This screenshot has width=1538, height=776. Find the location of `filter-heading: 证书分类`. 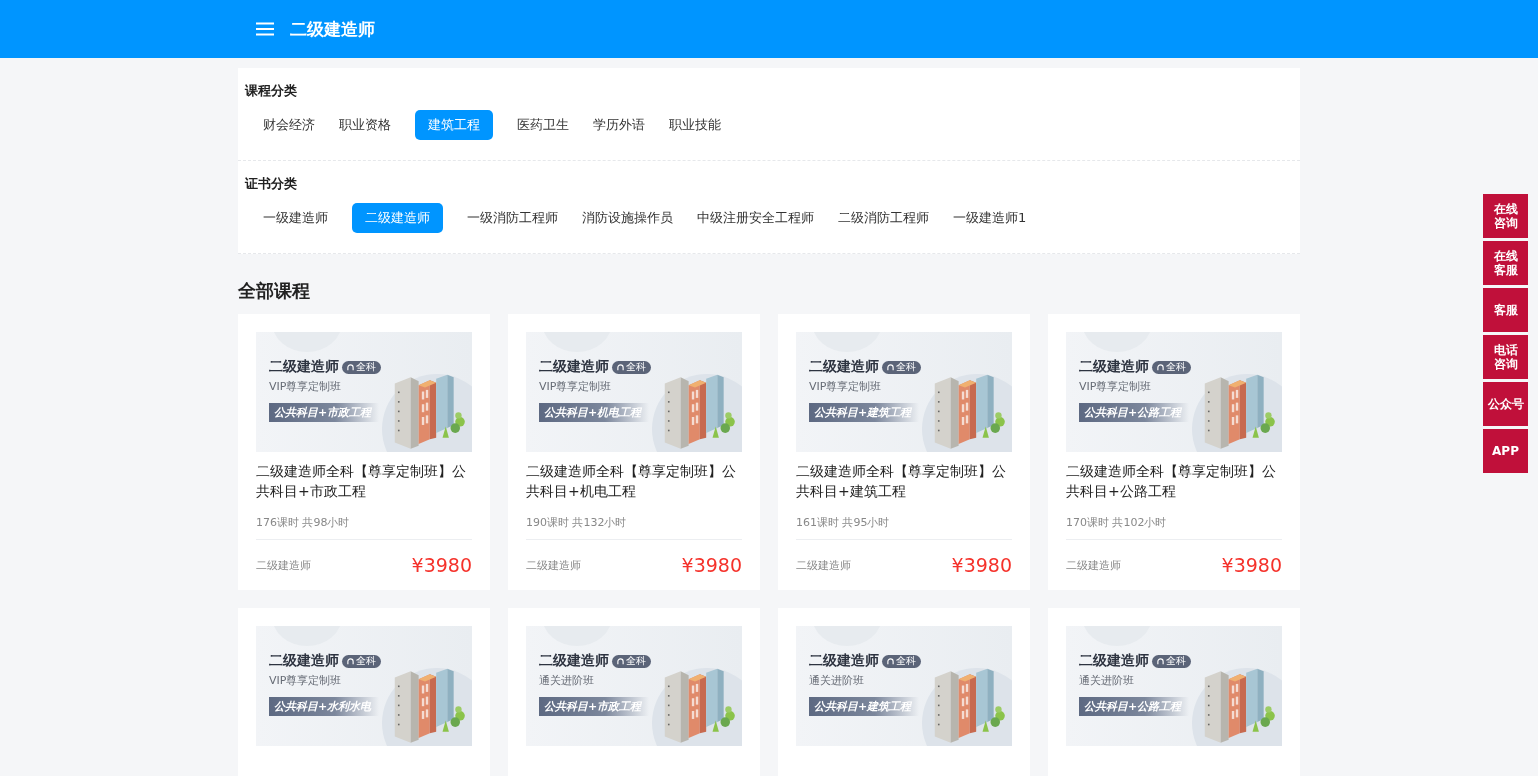

filter-heading: 证书分类 is located at coordinates (271, 184).